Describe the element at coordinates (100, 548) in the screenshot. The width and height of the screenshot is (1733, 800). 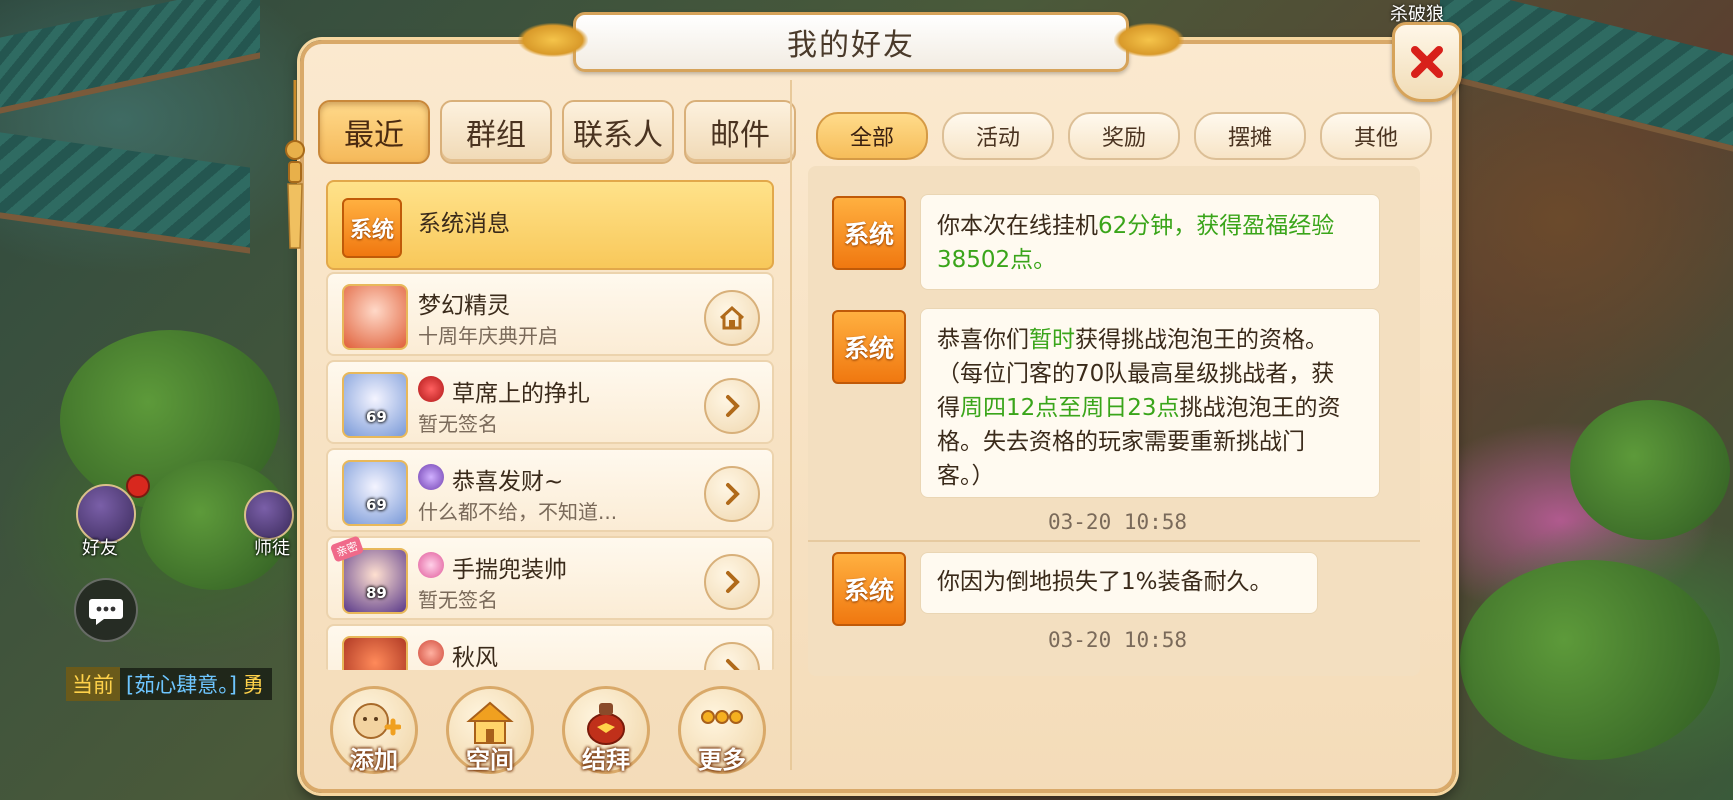
I see `friends-hud-label: 好友` at that location.